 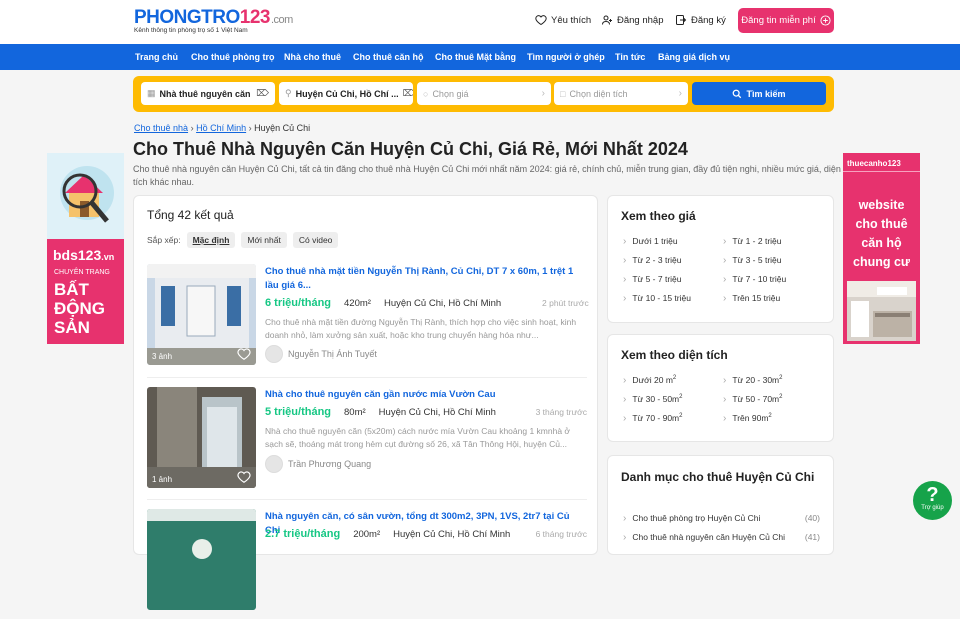 I want to click on nav-item-houses: Nhà cho thuê, so click(x=312, y=57).